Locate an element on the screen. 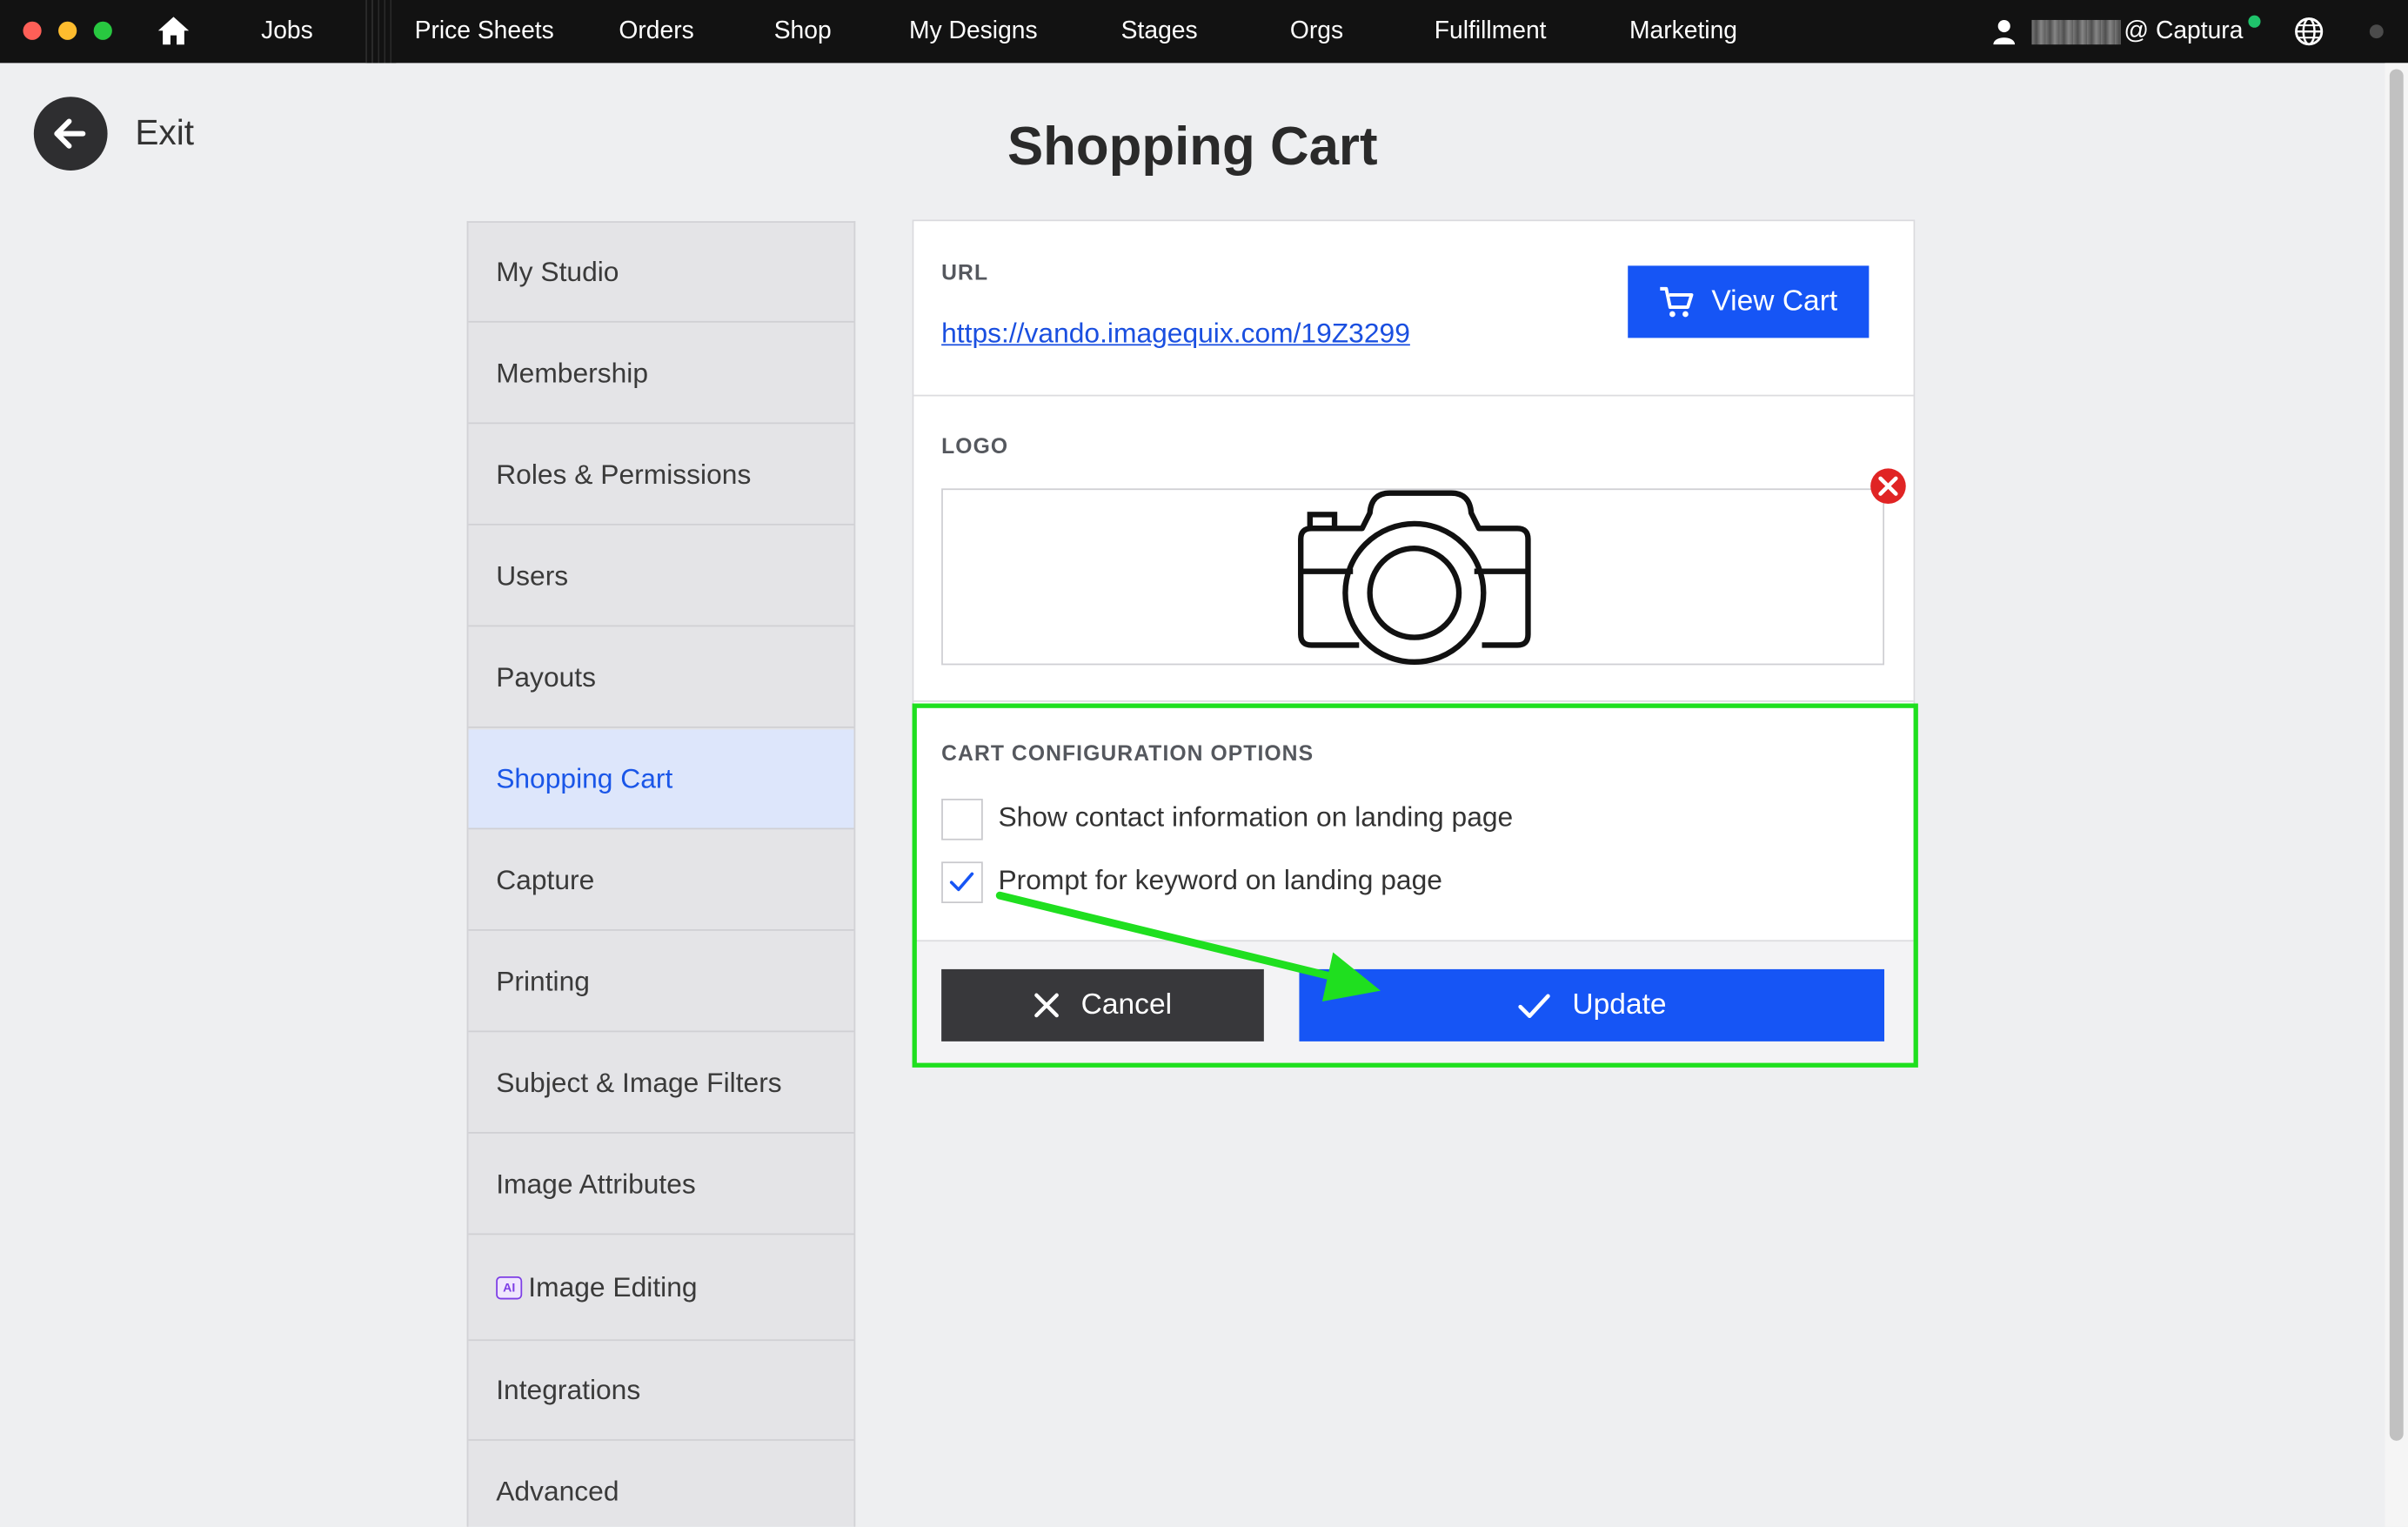 This screenshot has width=2408, height=1527. logo-section-label: LOGO is located at coordinates (975, 445).